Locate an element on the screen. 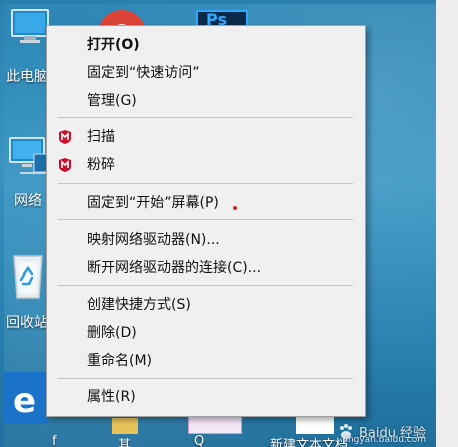  menu-item-pin-start: 固定到“开始”屏幕(P) is located at coordinates (206, 202).